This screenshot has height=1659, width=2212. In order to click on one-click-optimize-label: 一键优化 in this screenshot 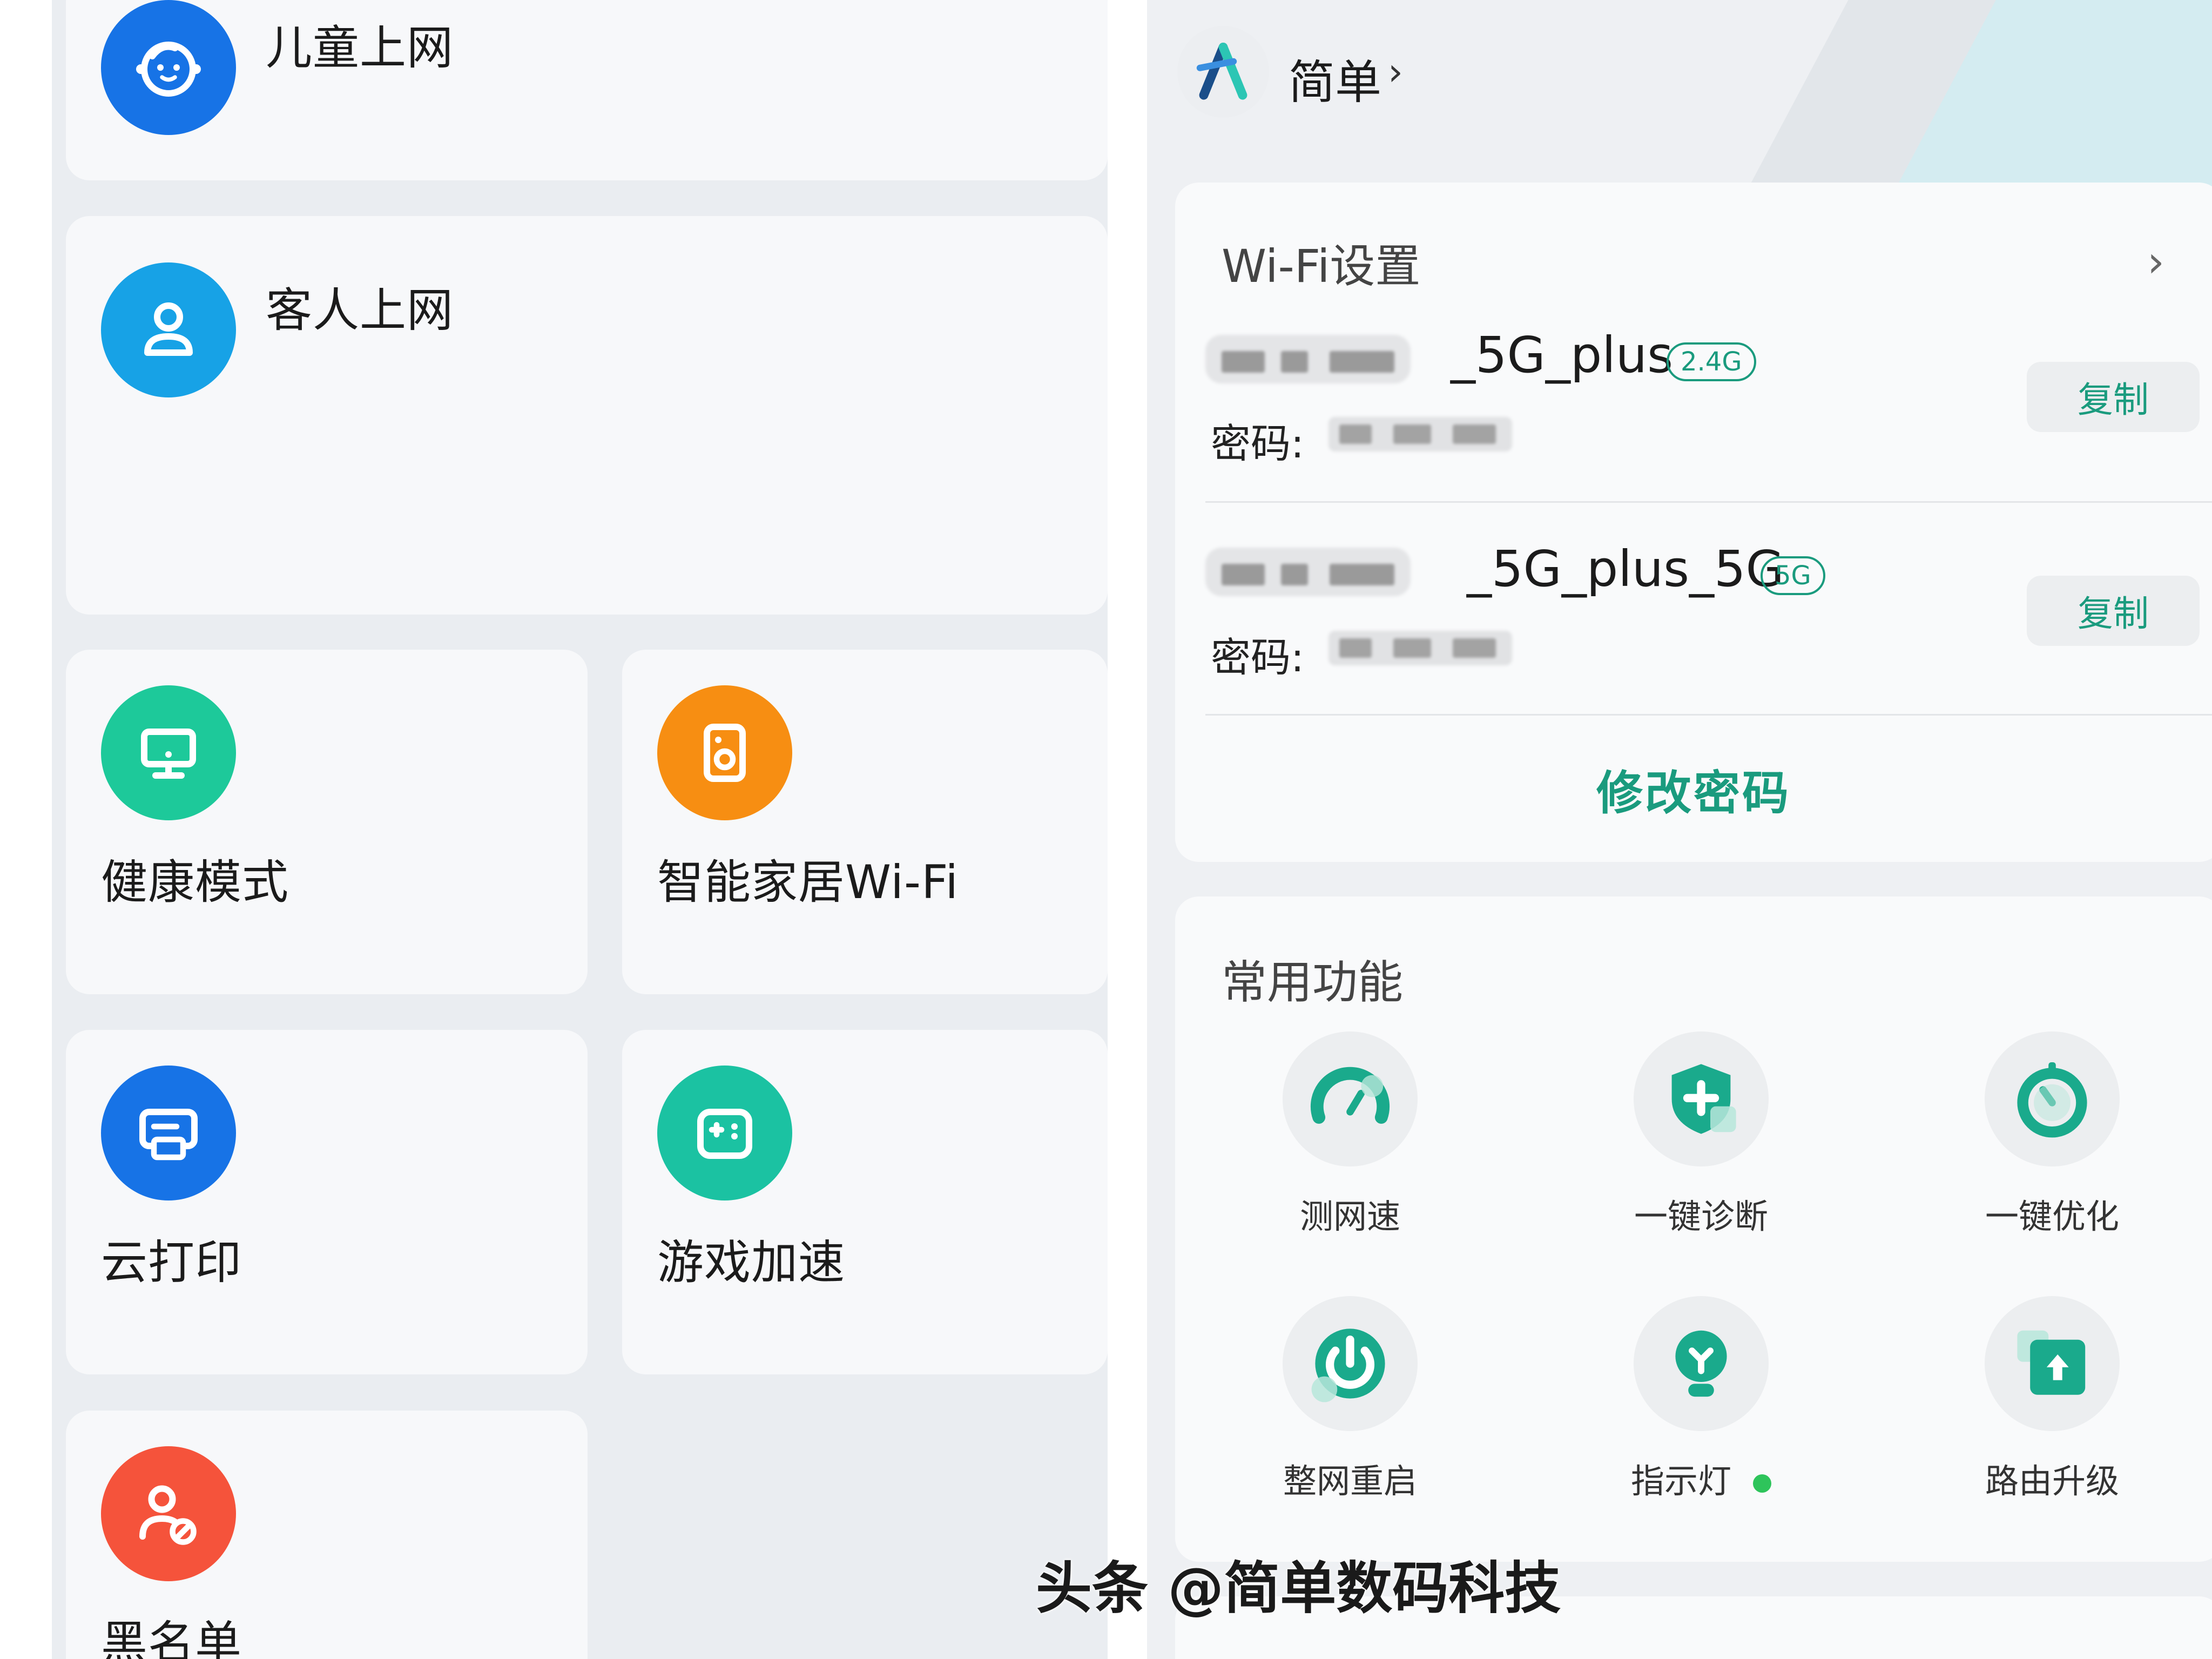, I will do `click(2052, 1216)`.